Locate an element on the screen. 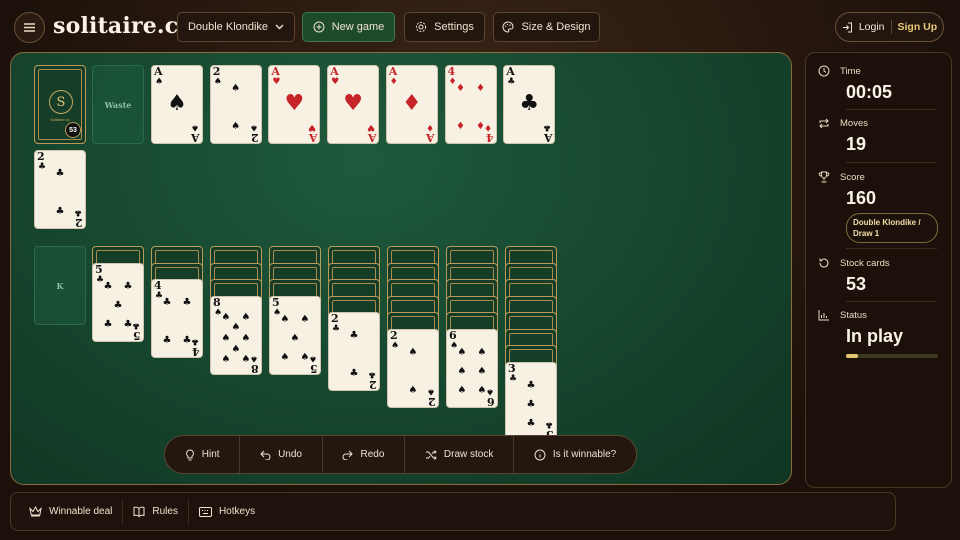 The image size is (960, 540). repeat-icon is located at coordinates (824, 123).